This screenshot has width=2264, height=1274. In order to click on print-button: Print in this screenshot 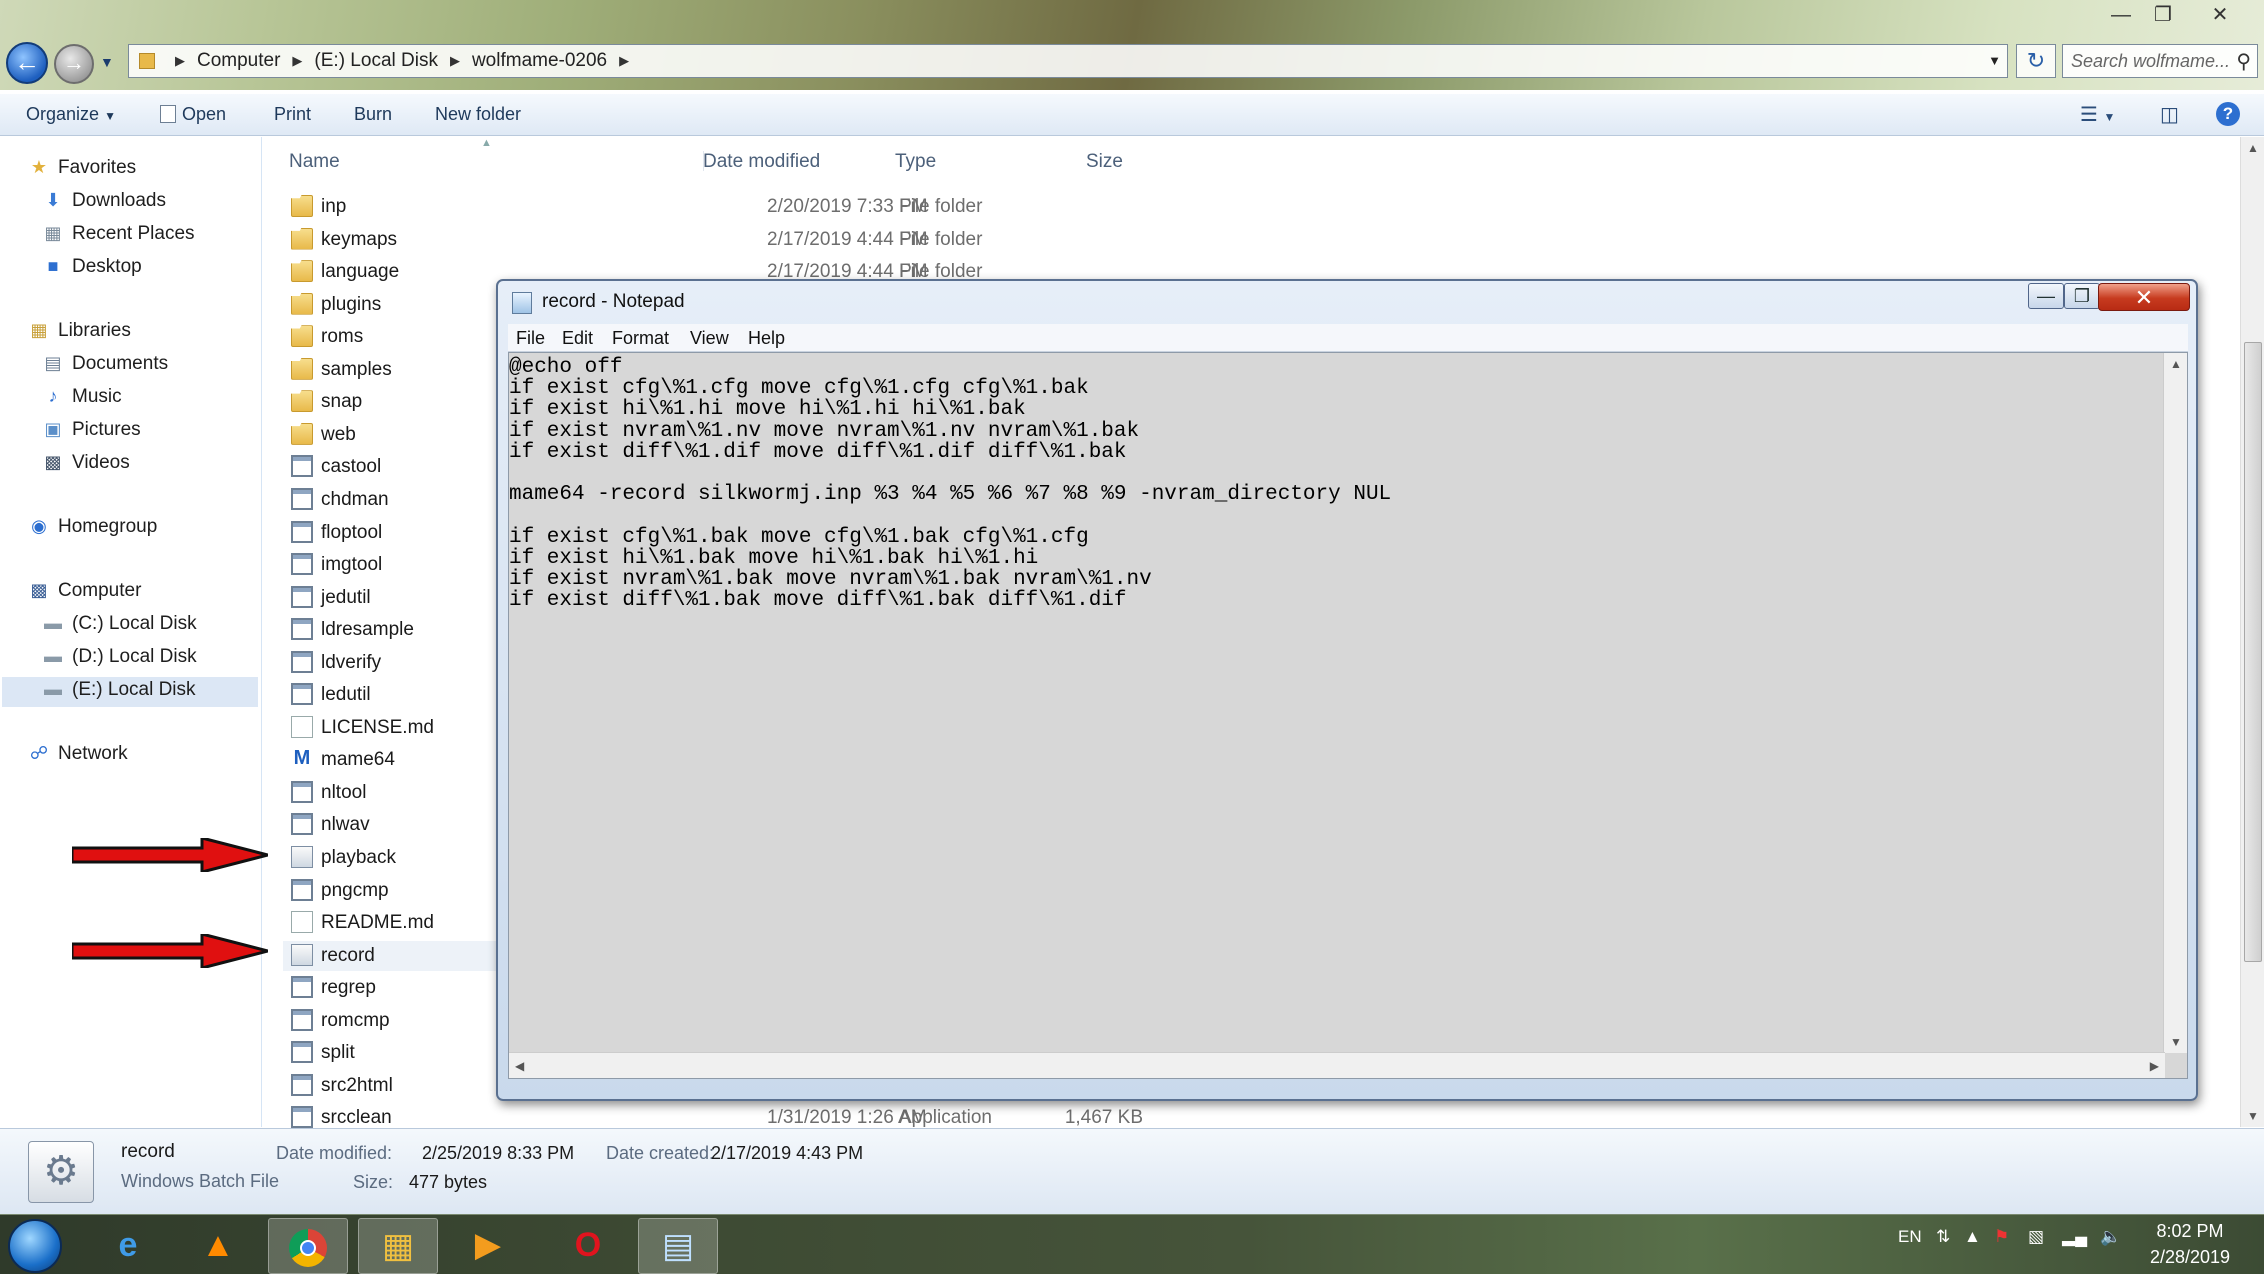, I will do `click(292, 114)`.